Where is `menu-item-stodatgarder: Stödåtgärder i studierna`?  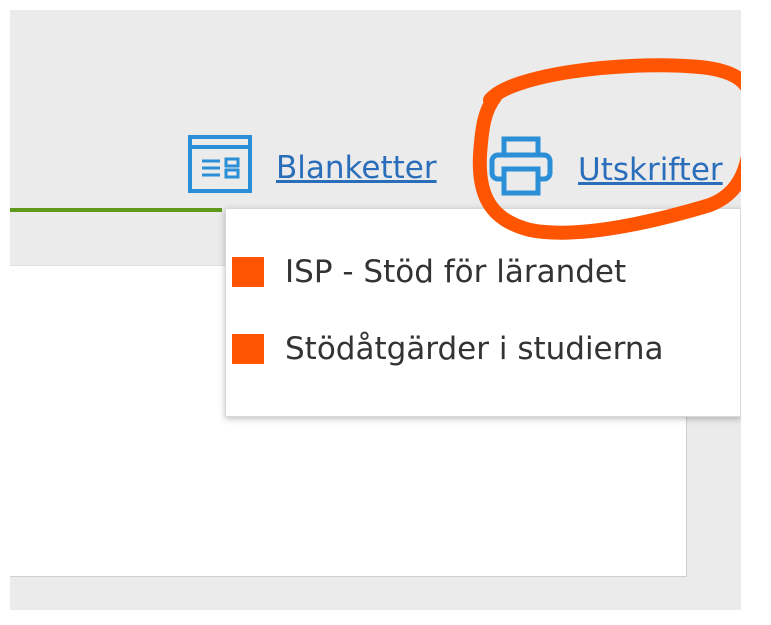
menu-item-stodatgarder: Stödåtgärder i studierna is located at coordinates (444, 349).